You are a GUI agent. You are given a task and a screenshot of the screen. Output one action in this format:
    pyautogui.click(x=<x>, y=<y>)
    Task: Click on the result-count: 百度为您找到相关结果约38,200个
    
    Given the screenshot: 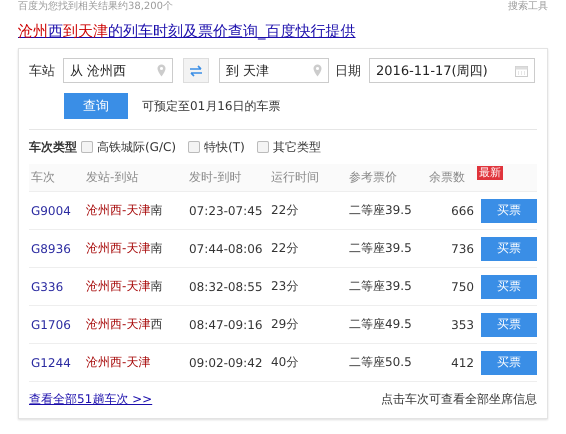 What is the action you would take?
    pyautogui.click(x=95, y=7)
    